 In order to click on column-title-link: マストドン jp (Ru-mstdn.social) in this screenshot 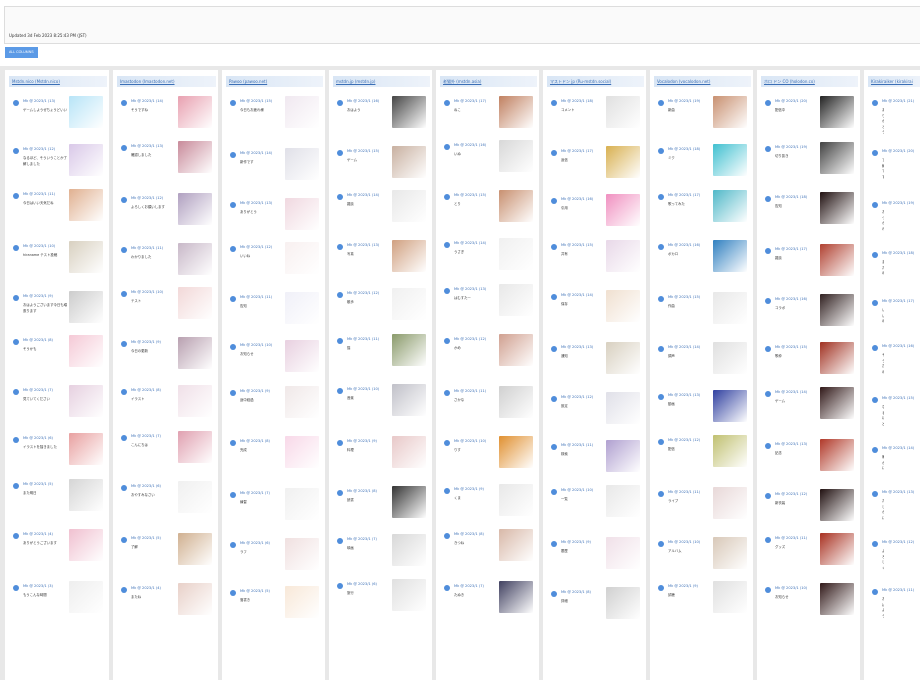, I will do `click(595, 81)`.